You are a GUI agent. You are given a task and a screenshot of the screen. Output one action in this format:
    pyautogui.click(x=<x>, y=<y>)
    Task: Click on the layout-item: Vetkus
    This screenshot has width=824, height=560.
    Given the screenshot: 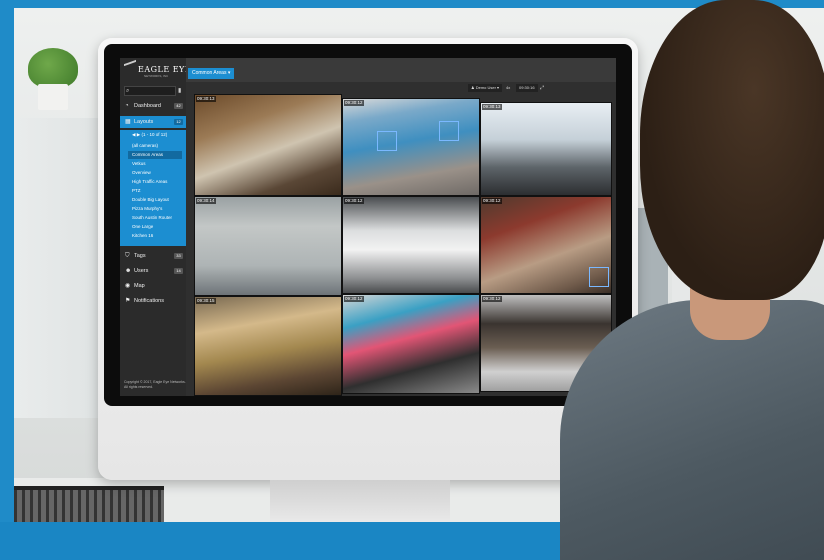 What is the action you would take?
    pyautogui.click(x=159, y=164)
    